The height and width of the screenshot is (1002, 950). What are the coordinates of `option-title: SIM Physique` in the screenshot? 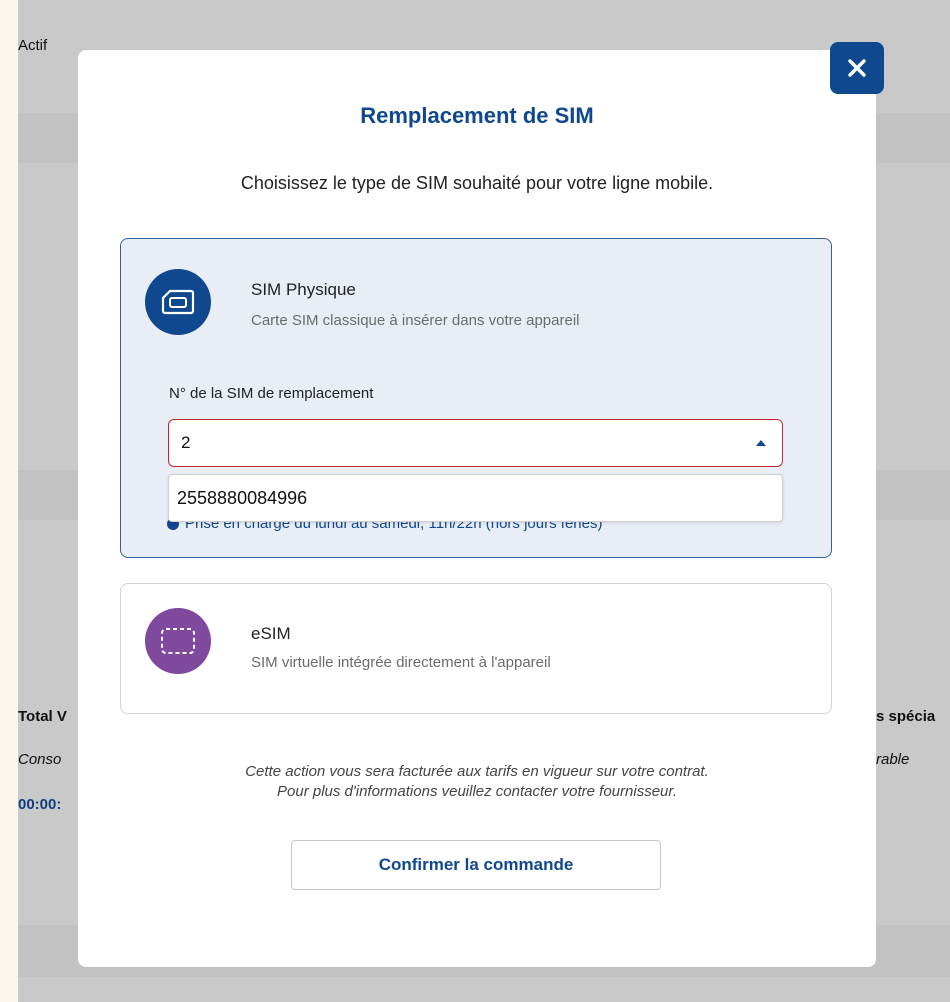 It's located at (303, 289).